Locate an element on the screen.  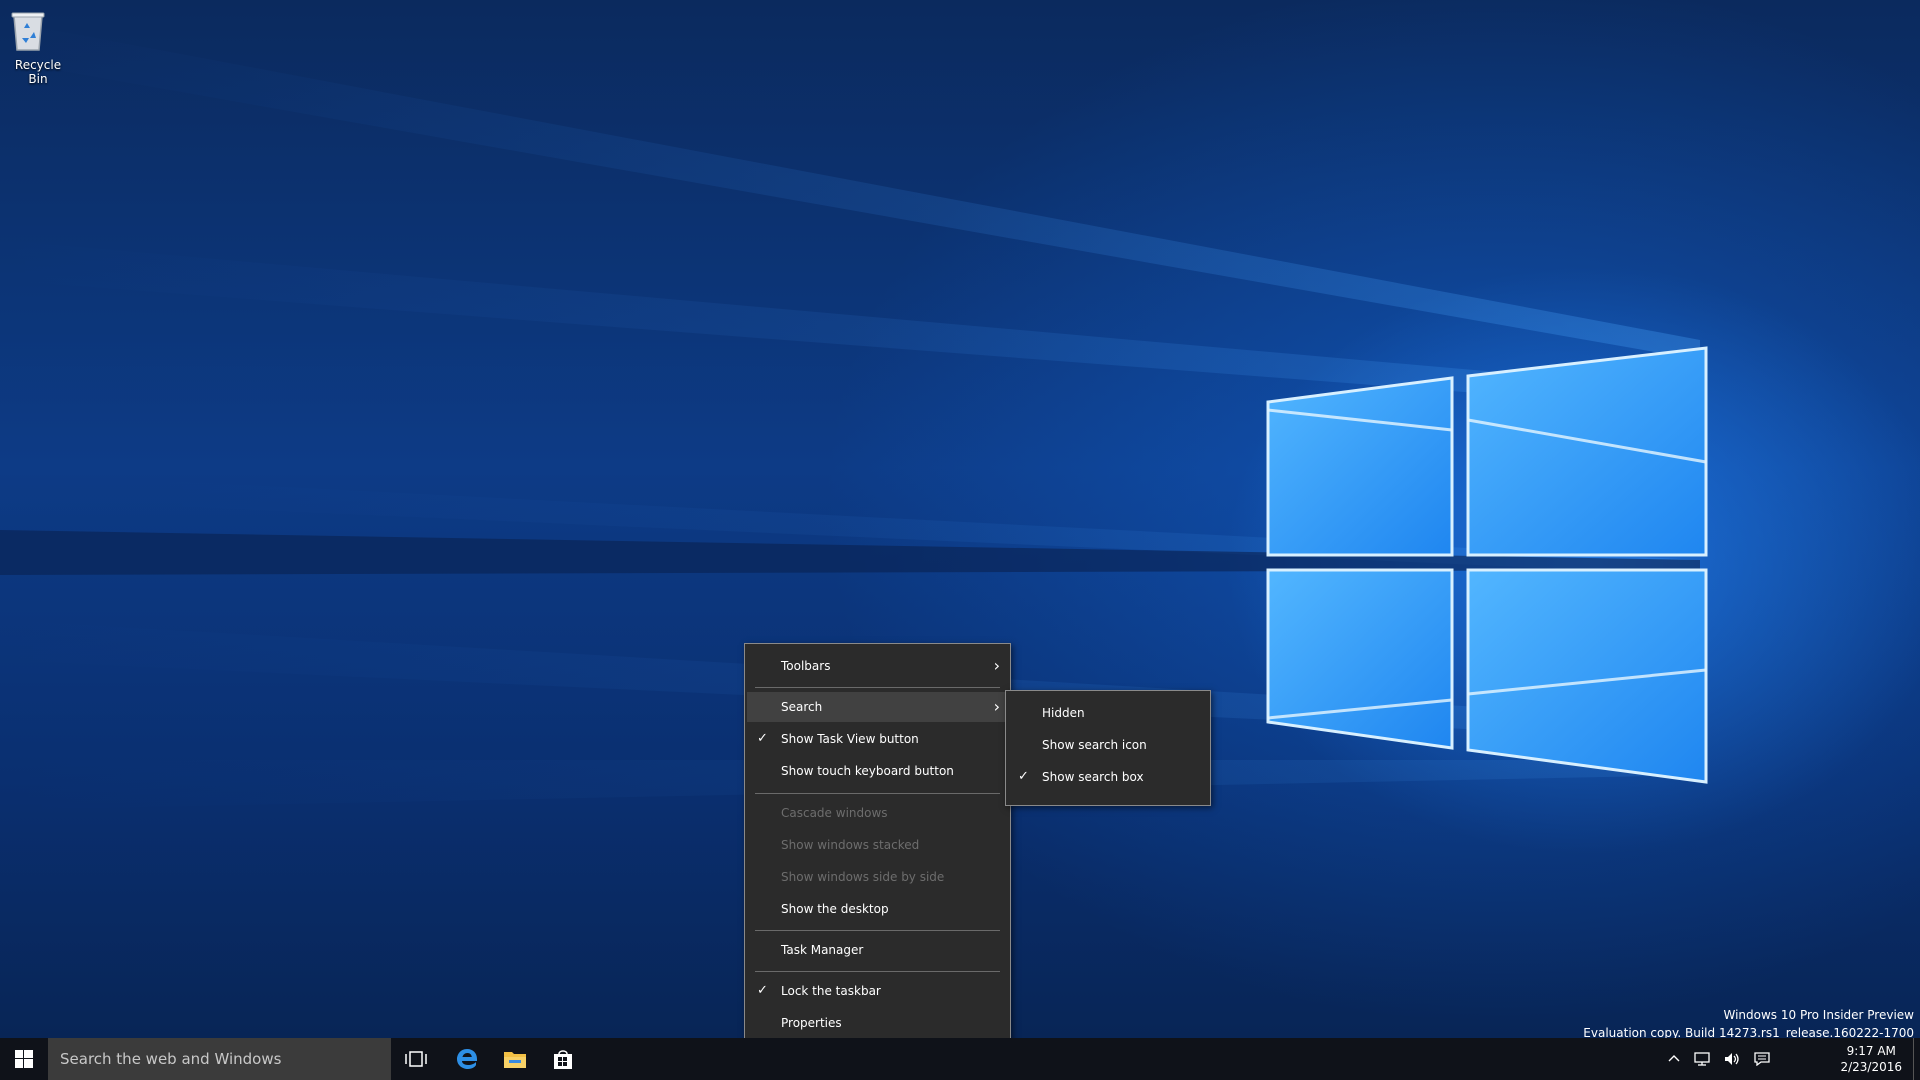
menu-item-lock-taskbar: ✓ Lock the taskbar is located at coordinates (877, 991).